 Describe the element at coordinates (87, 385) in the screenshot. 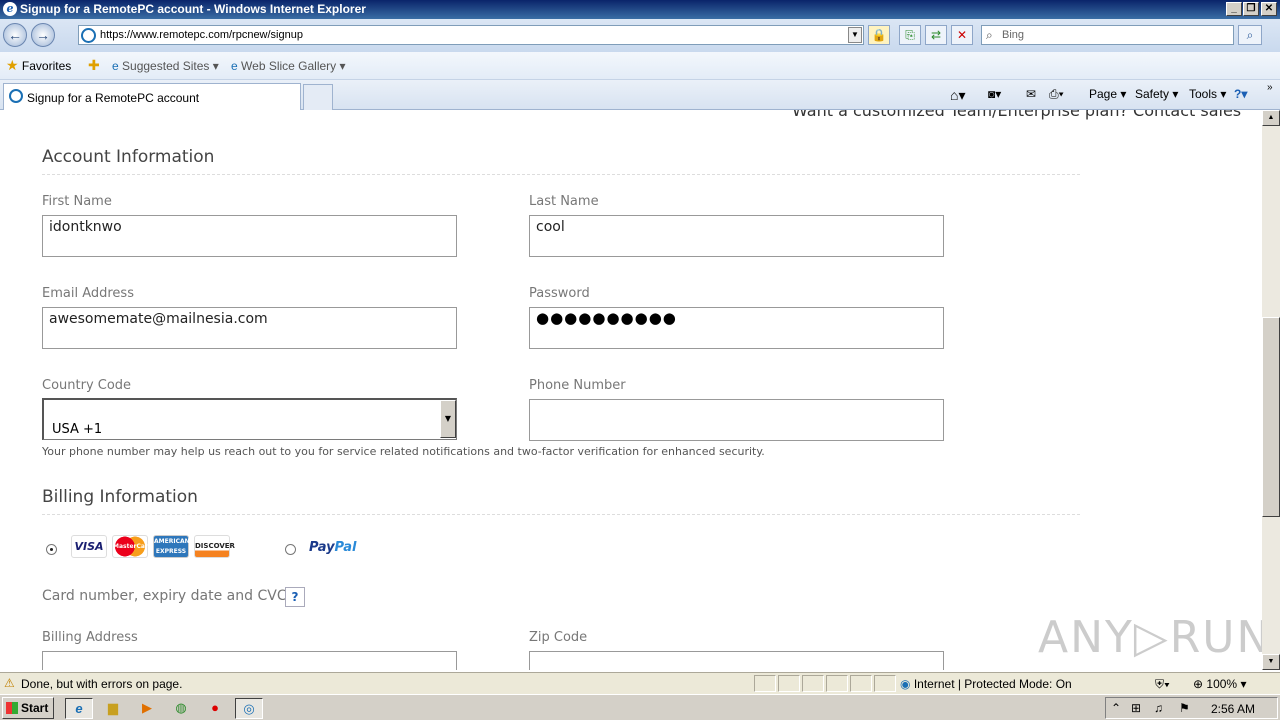

I see `country-code-label: Country Code` at that location.